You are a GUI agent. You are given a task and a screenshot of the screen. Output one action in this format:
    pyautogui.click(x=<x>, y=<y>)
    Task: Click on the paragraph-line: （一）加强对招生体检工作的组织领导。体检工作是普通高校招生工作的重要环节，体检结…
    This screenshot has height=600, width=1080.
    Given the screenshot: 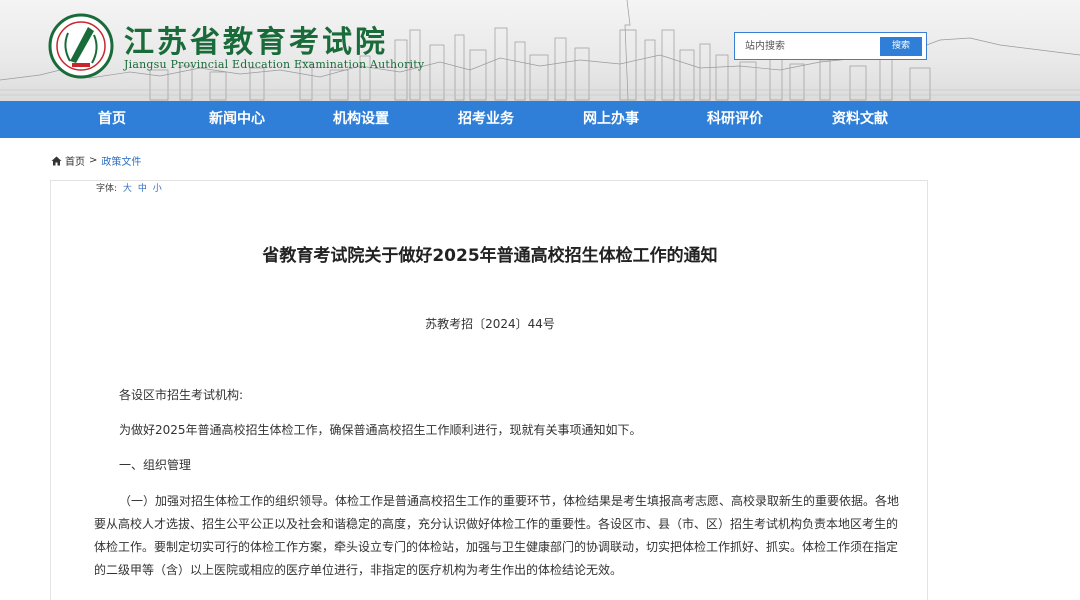 What is the action you would take?
    pyautogui.click(x=509, y=501)
    